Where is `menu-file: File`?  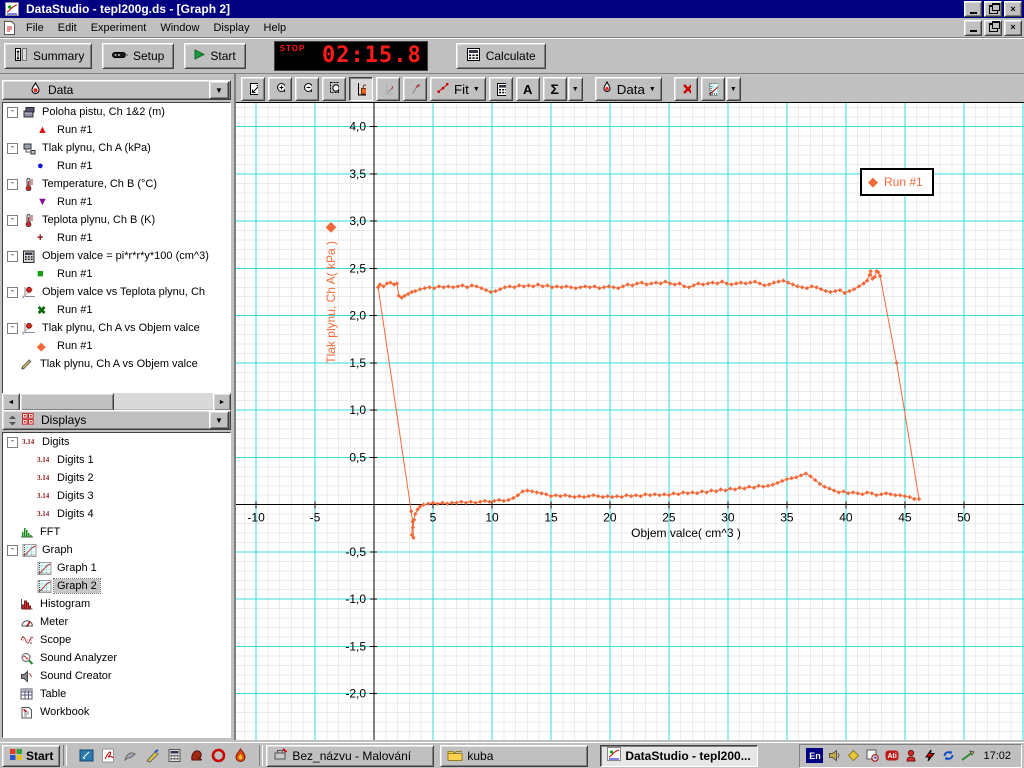 menu-file: File is located at coordinates (35, 28).